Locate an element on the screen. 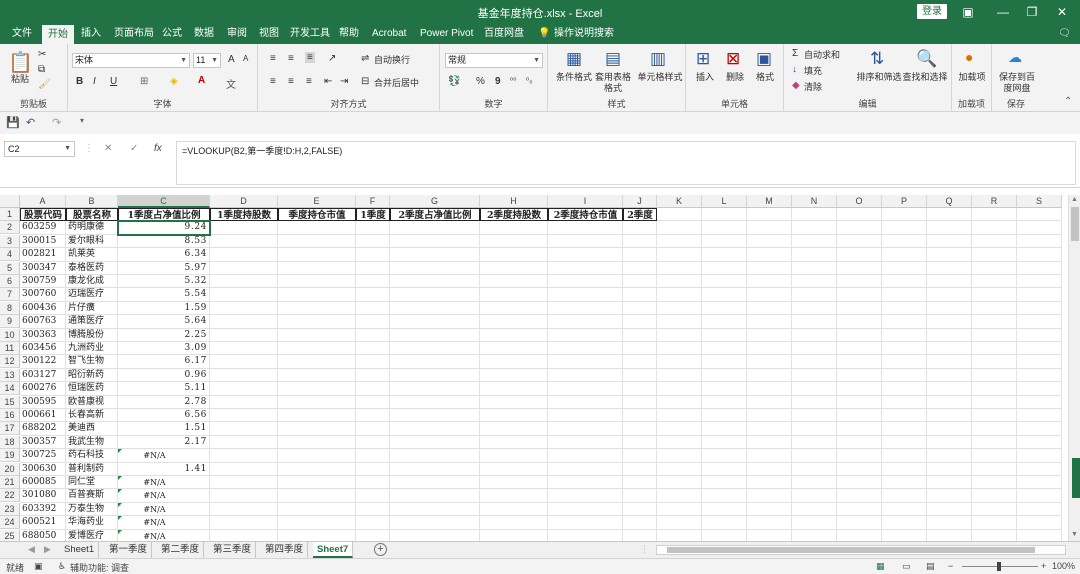 This screenshot has height=574, width=1080. ratio-cell: 5.97 is located at coordinates (164, 268).